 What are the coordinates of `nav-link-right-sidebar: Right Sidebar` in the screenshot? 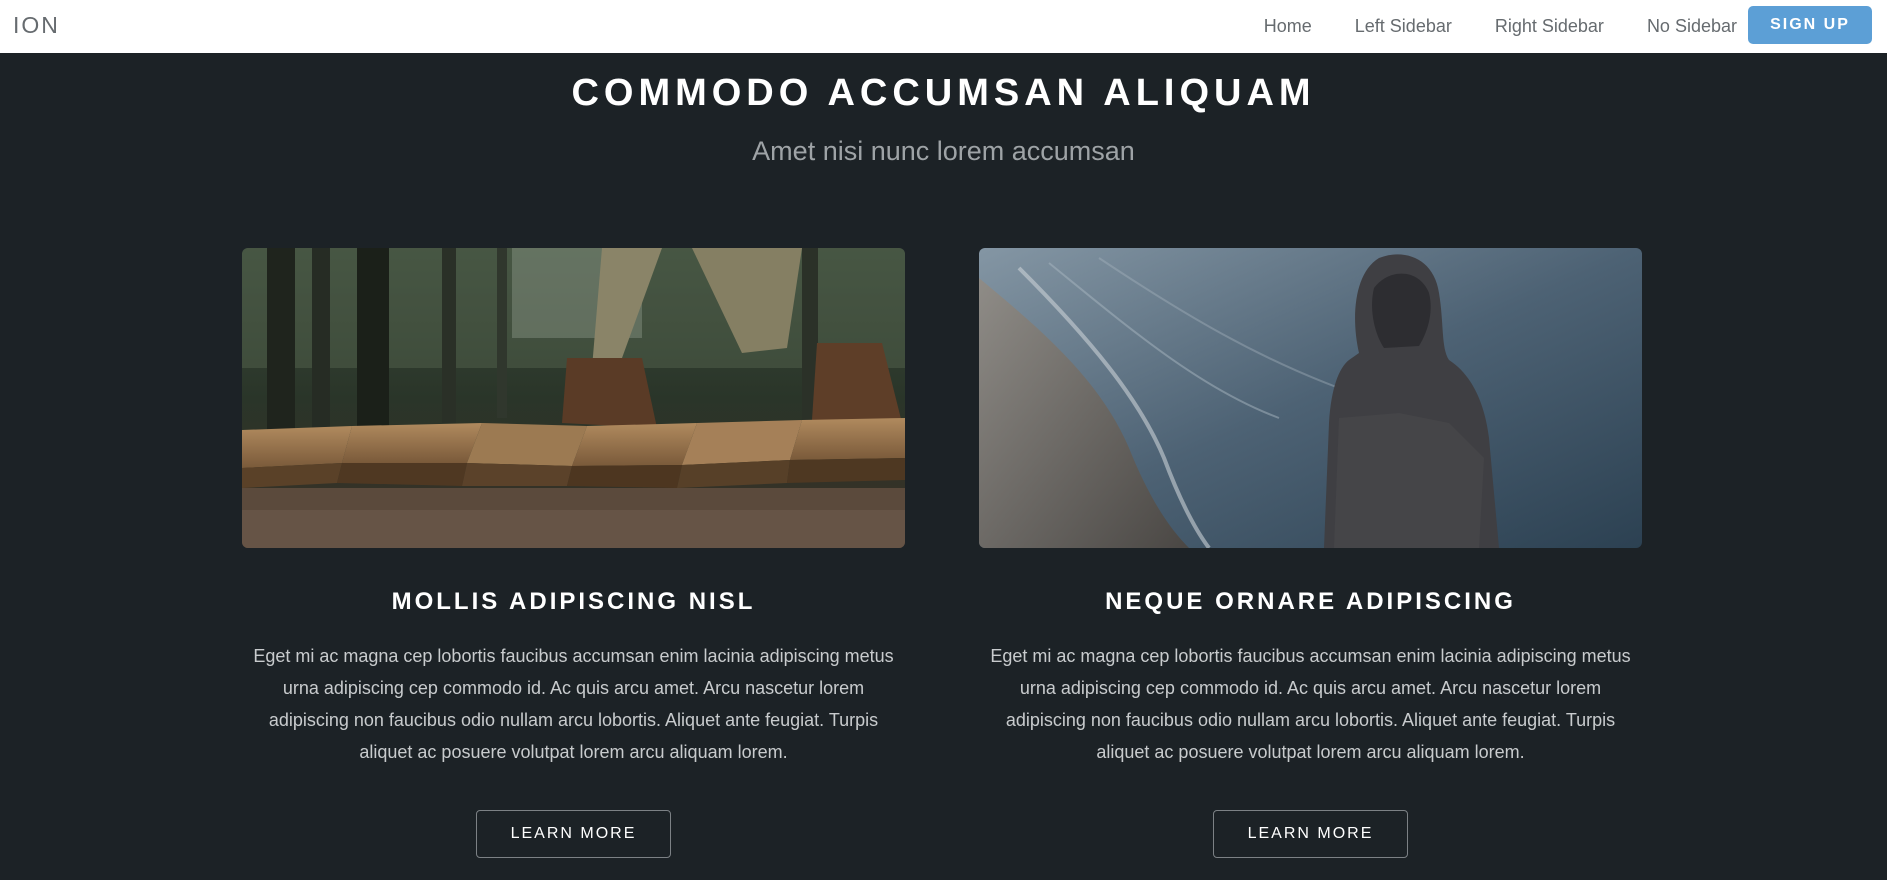 It's located at (1549, 26).